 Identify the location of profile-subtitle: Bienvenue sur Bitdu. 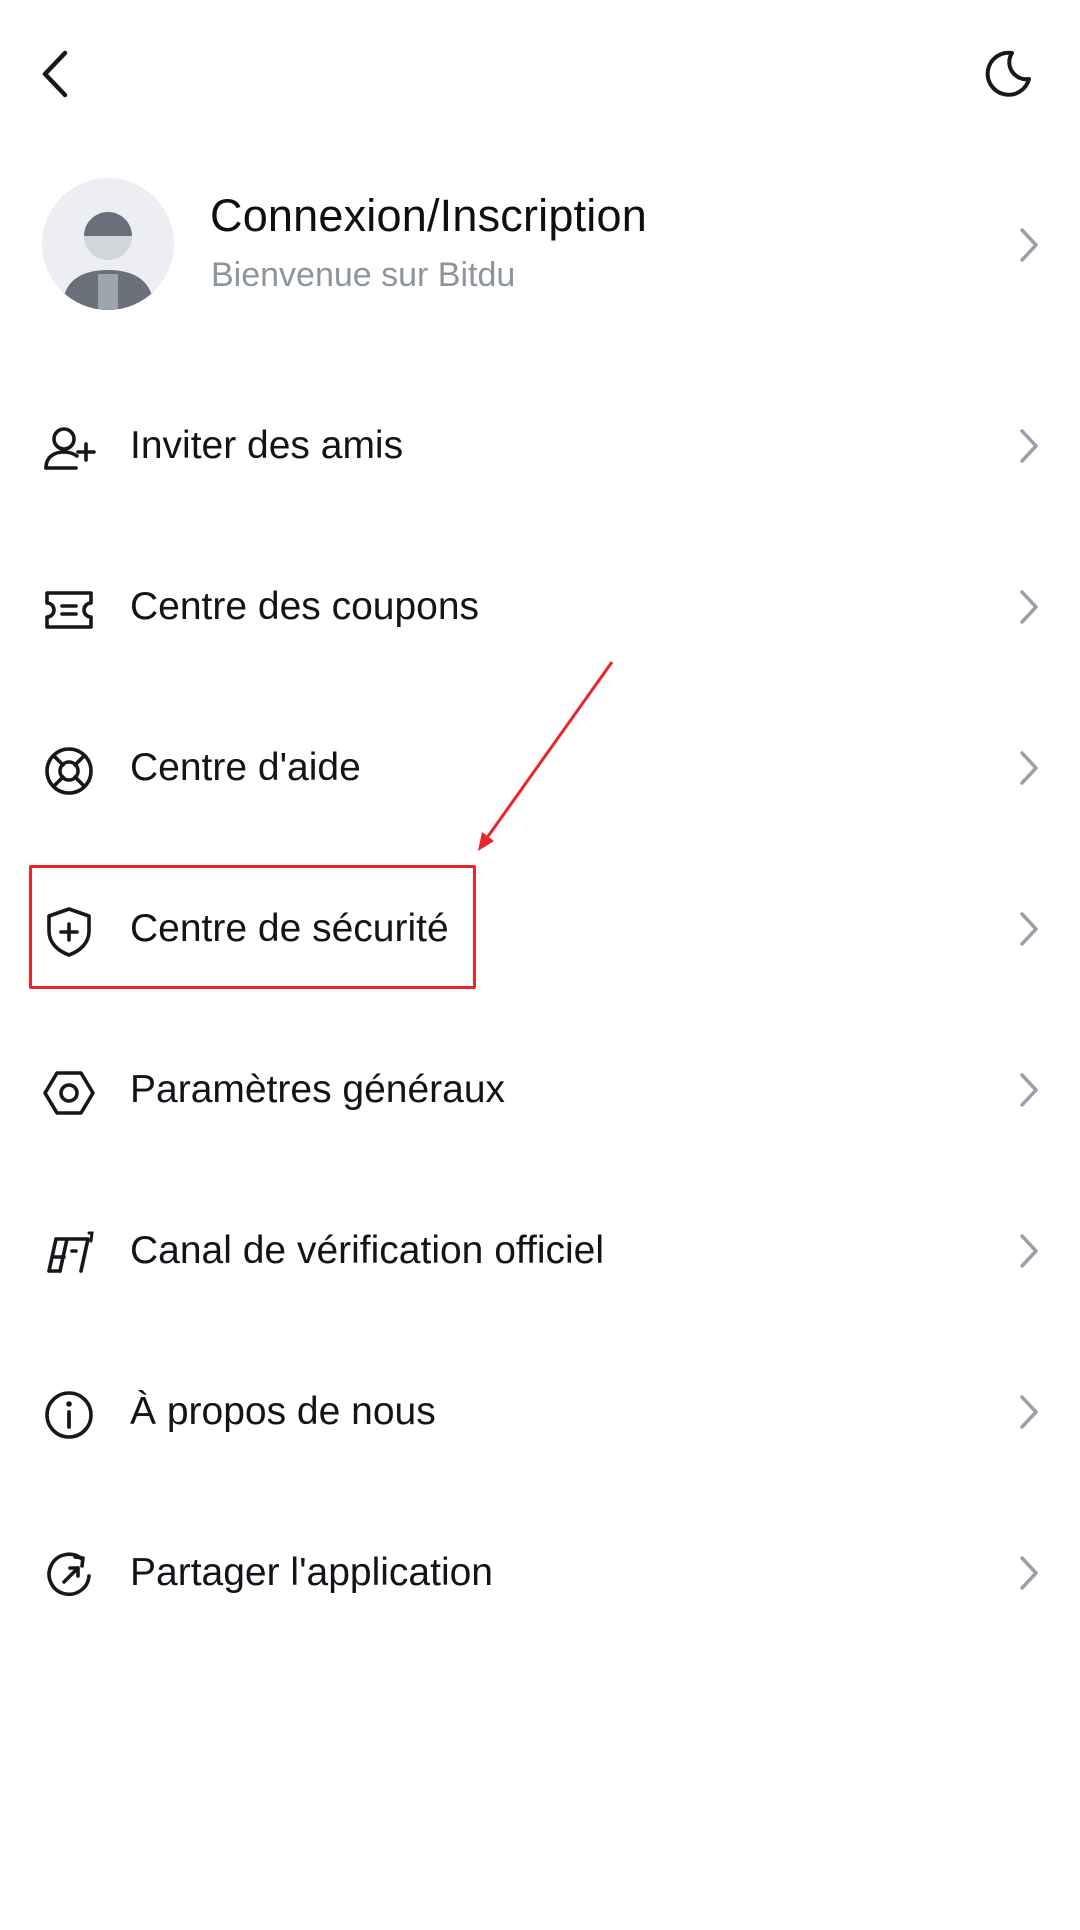
(363, 275).